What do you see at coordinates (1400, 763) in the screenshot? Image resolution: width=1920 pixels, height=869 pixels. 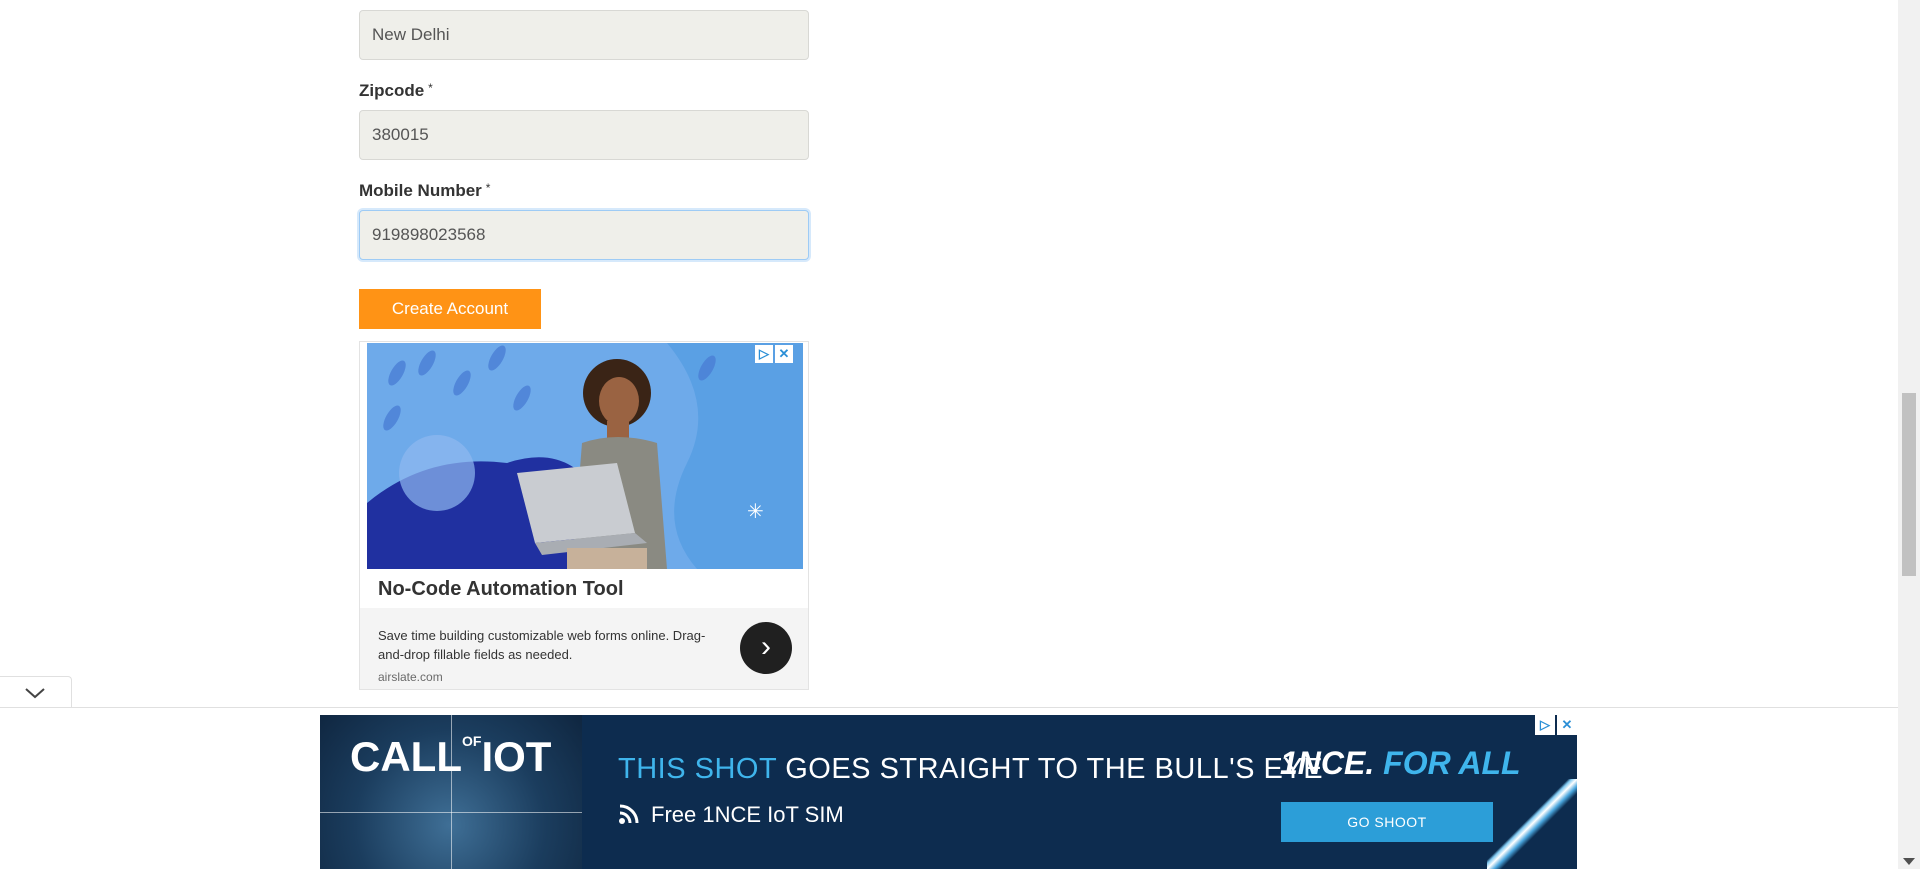 I see `banner-brand: 1NCE. FOR ALL` at bounding box center [1400, 763].